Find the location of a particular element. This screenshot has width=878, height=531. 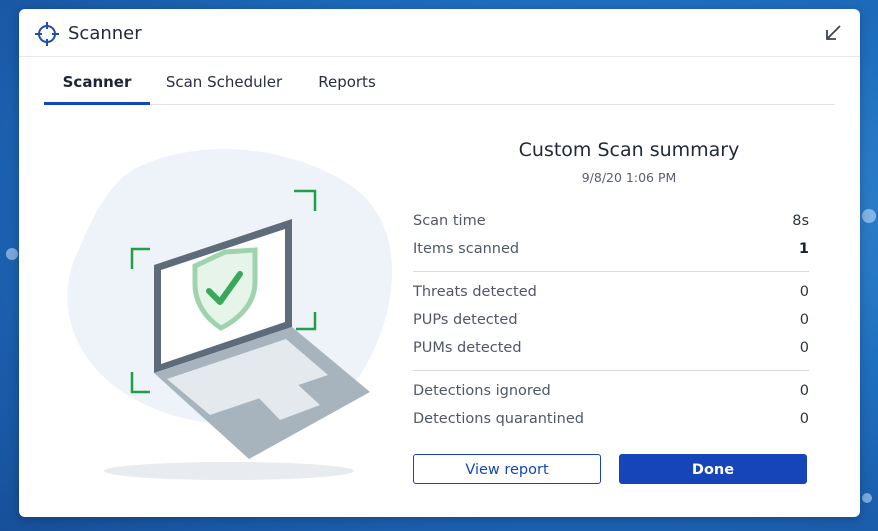

crosshair-icon is located at coordinates (47, 34).